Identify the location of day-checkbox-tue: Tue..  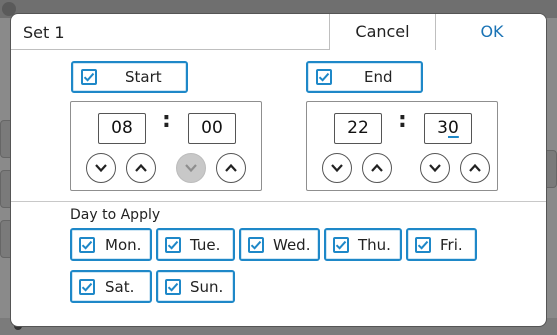
(195, 244).